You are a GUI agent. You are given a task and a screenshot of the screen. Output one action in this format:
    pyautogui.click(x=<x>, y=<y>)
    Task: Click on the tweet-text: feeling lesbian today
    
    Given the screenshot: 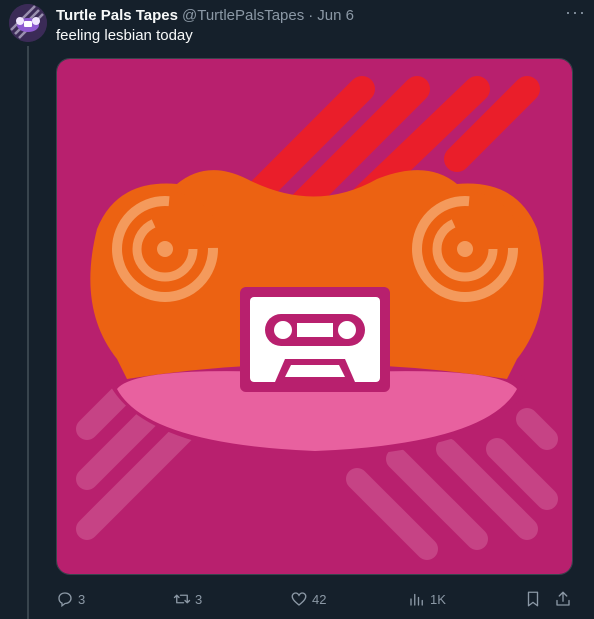 What is the action you would take?
    pyautogui.click(x=124, y=35)
    